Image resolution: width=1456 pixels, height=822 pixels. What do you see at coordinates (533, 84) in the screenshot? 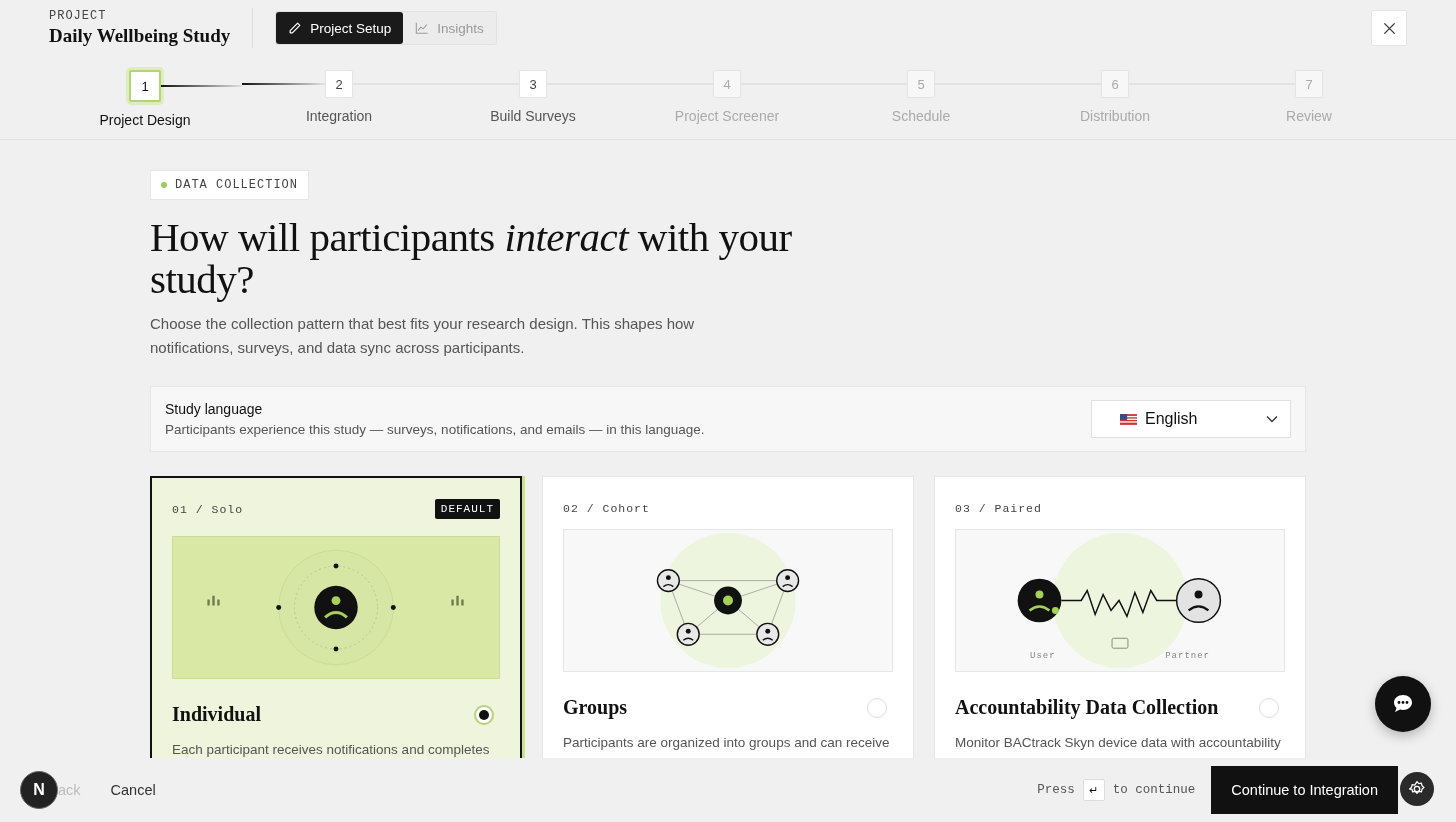
I see `step-number: 3` at bounding box center [533, 84].